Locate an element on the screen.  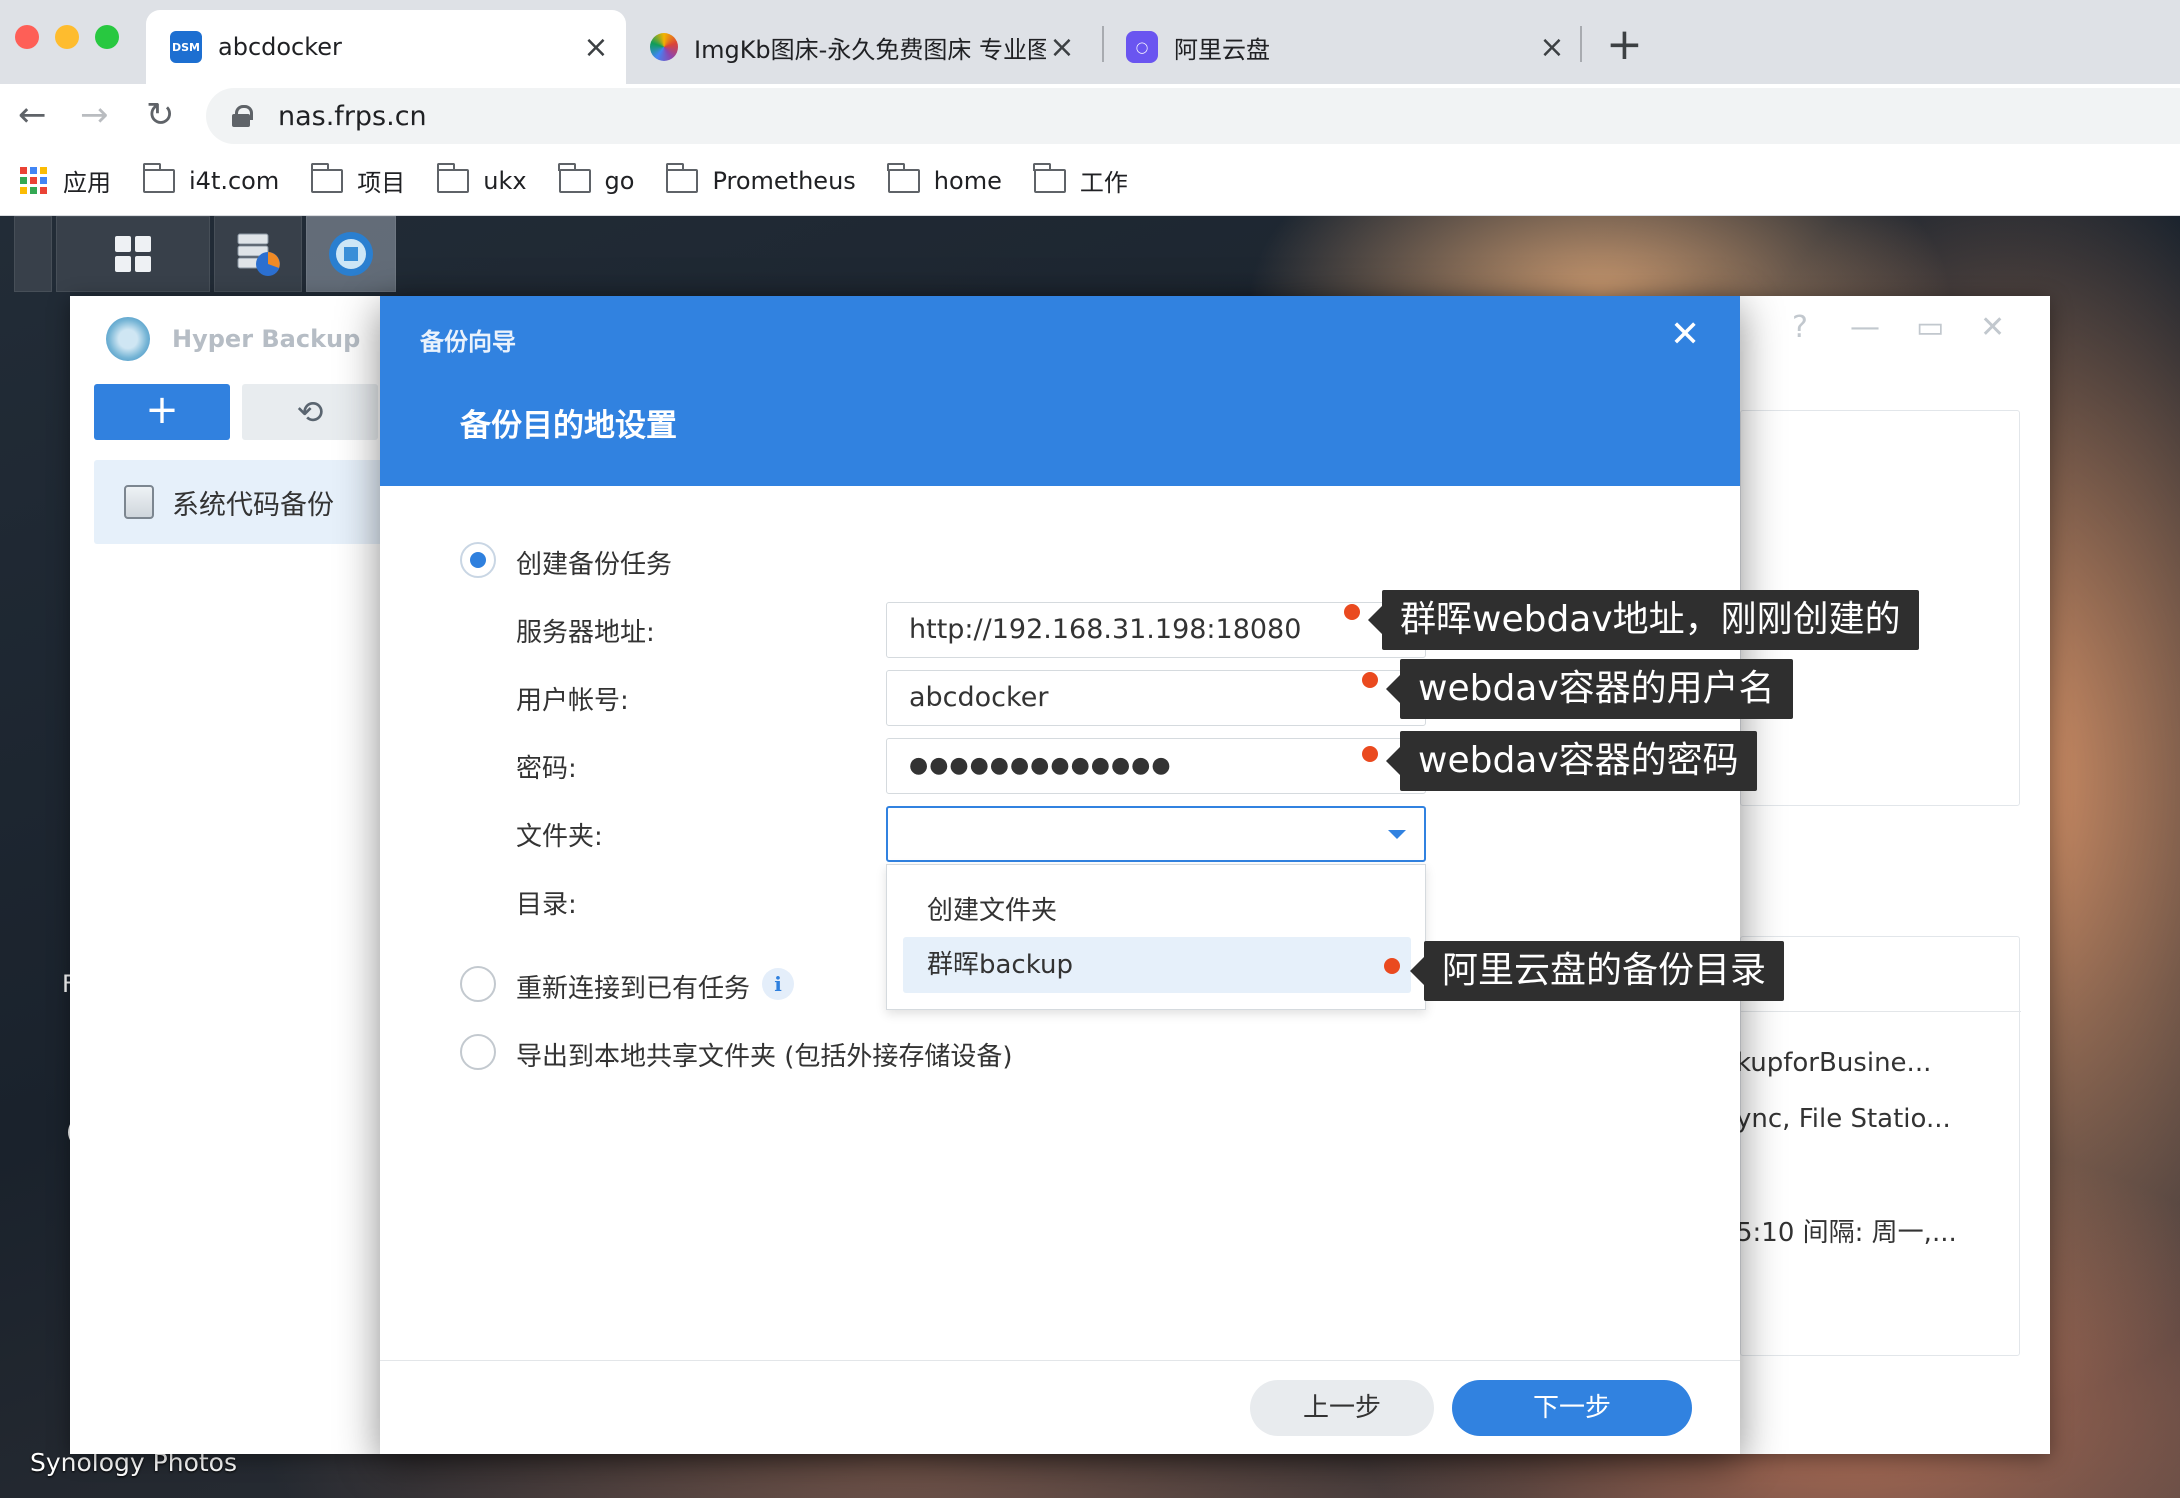
restore-history-icon: ⟲ is located at coordinates (310, 412).